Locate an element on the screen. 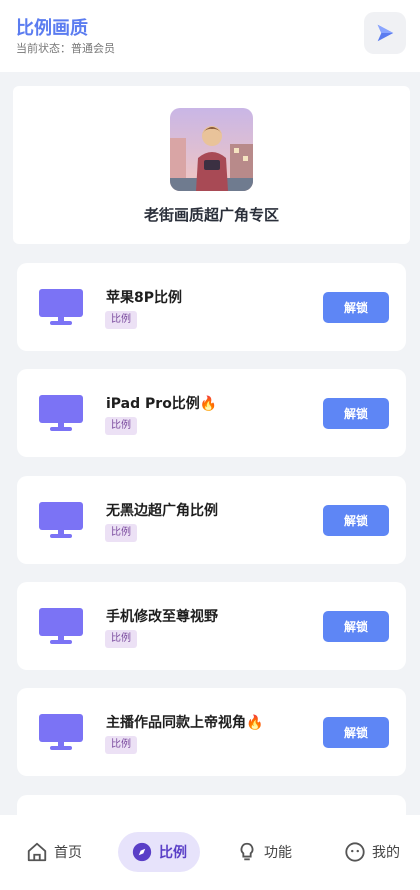  compass-icon is located at coordinates (142, 852).